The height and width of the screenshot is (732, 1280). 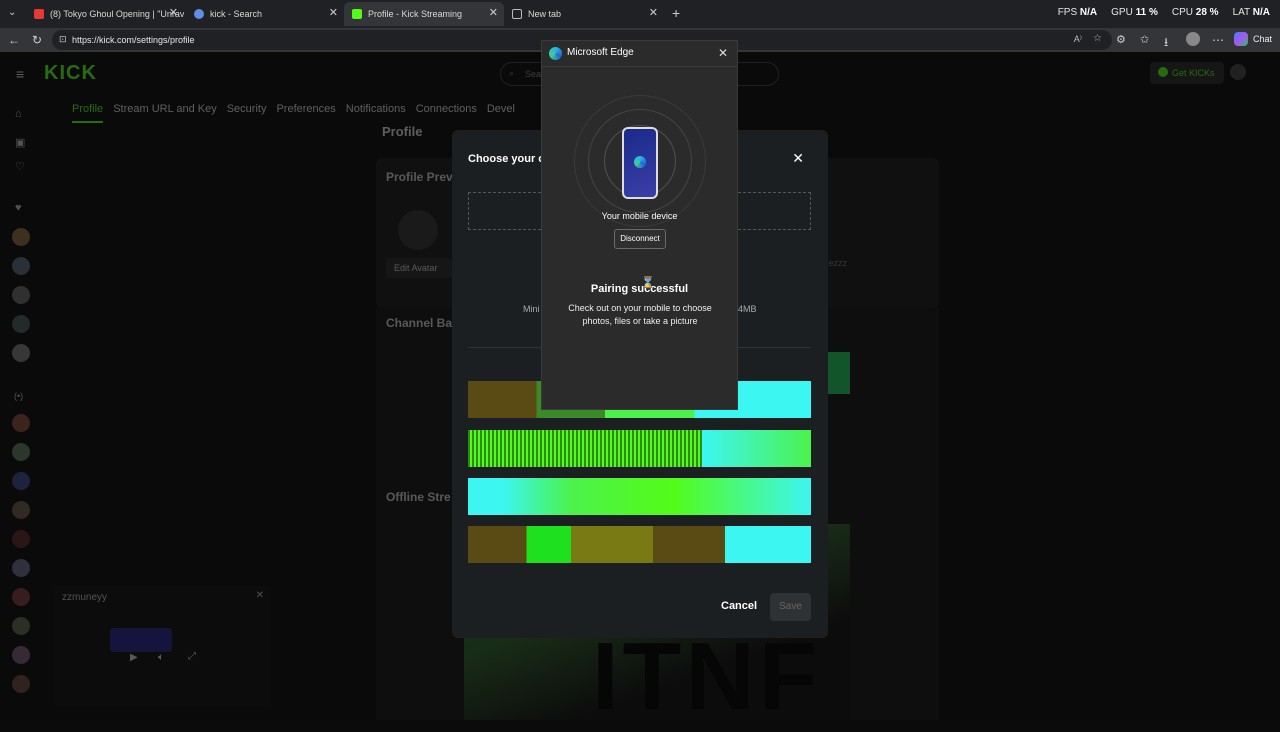 I want to click on max-size-text: 4MB, so click(x=747, y=309).